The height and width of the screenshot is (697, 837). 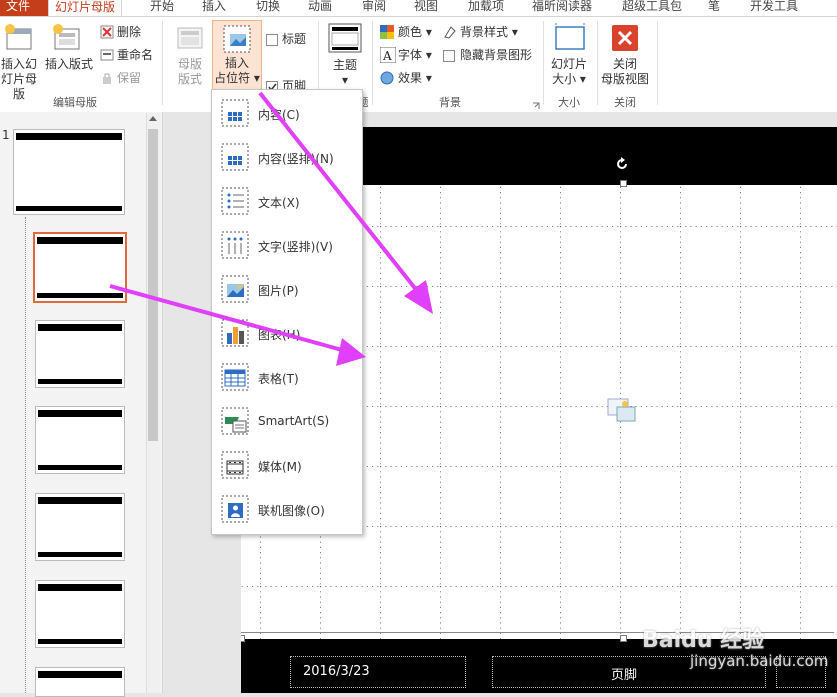 What do you see at coordinates (75, 102) in the screenshot?
I see `group-label-edit-master: 编辑母版` at bounding box center [75, 102].